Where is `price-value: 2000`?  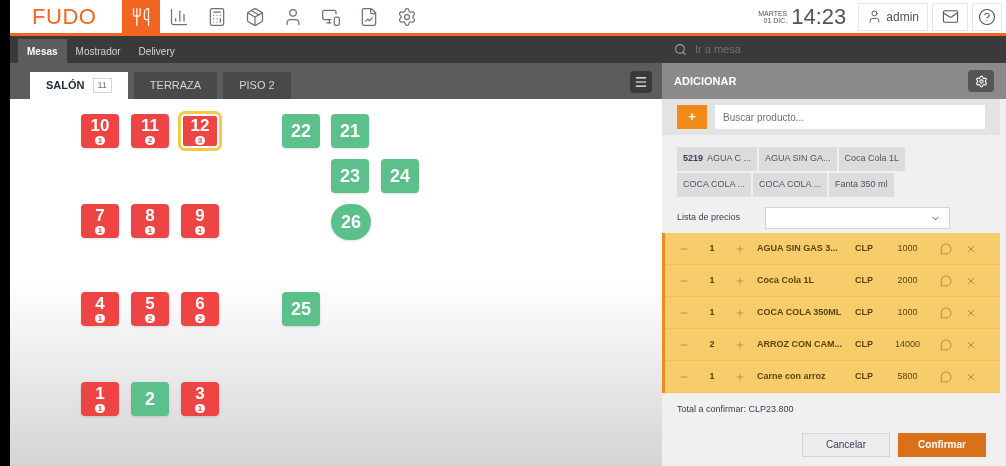 price-value: 2000 is located at coordinates (907, 280).